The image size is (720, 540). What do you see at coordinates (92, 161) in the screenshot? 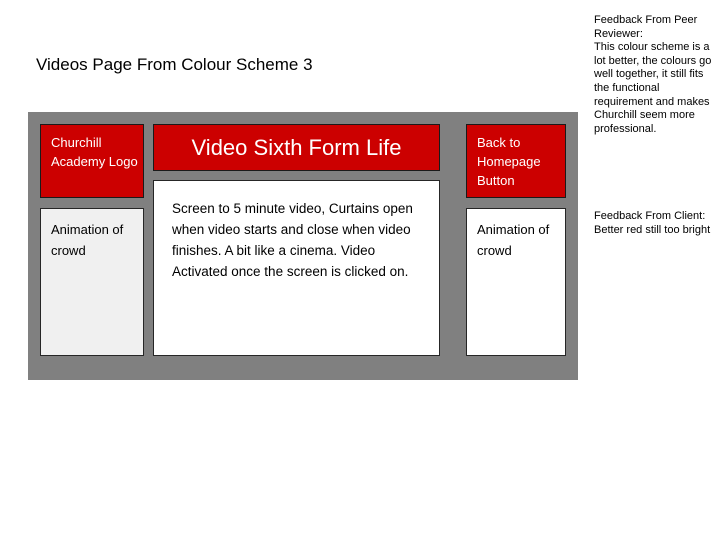
I see `logo-placeholder-box: Churchill Academy Logo` at bounding box center [92, 161].